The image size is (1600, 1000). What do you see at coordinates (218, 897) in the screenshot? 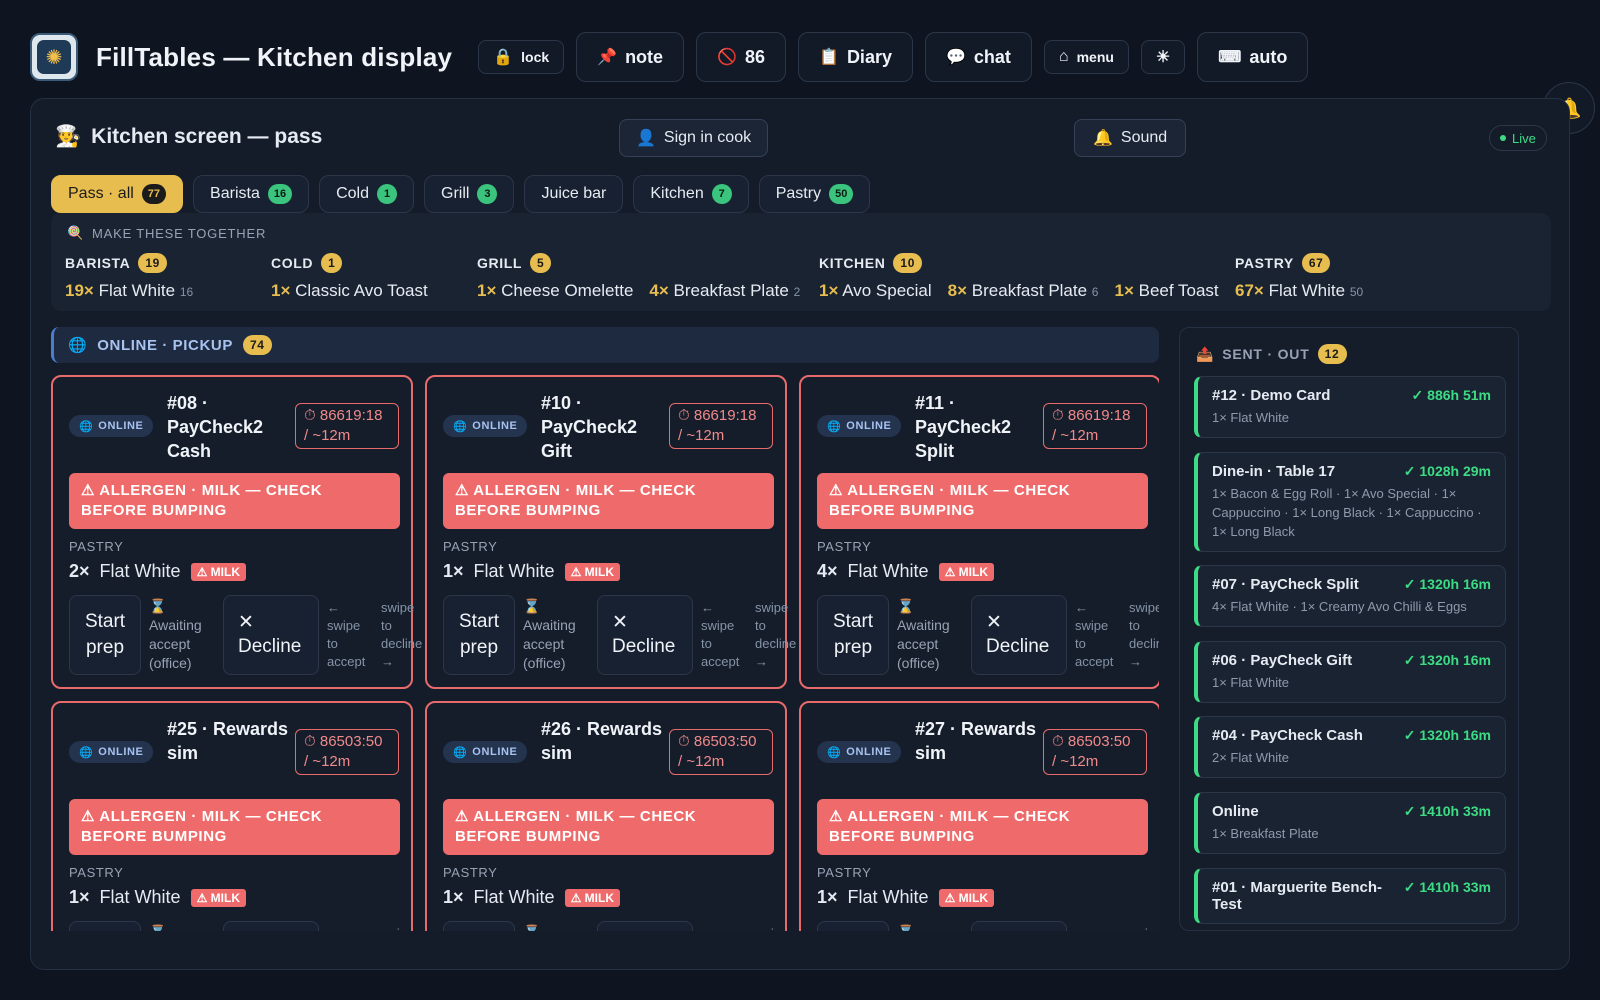
I see `milk-allergen-badge: ⚠ MILK` at bounding box center [218, 897].